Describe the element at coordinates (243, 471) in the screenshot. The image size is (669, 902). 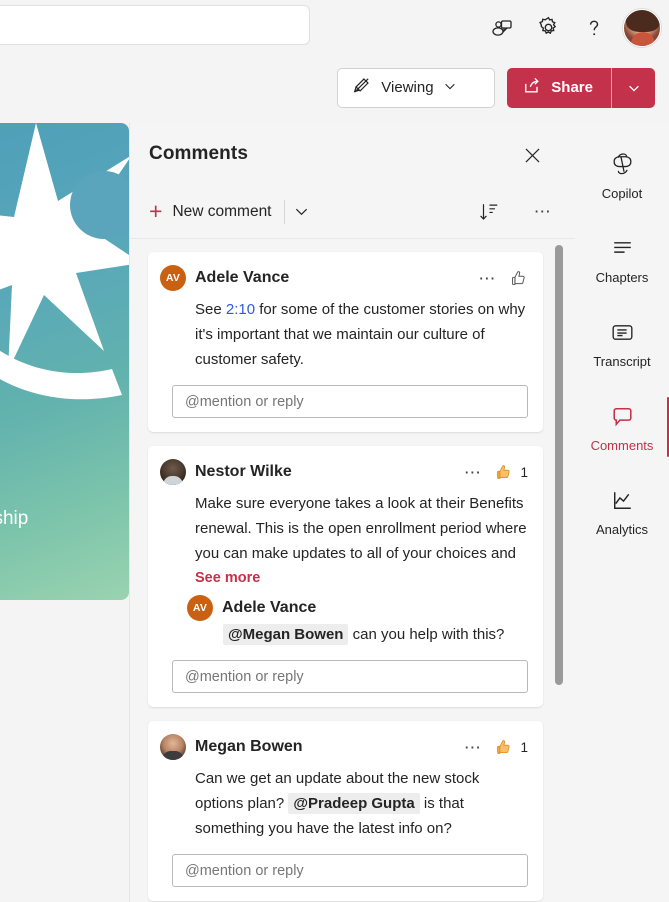
I see `comment-author: Nestor Wilke` at that location.